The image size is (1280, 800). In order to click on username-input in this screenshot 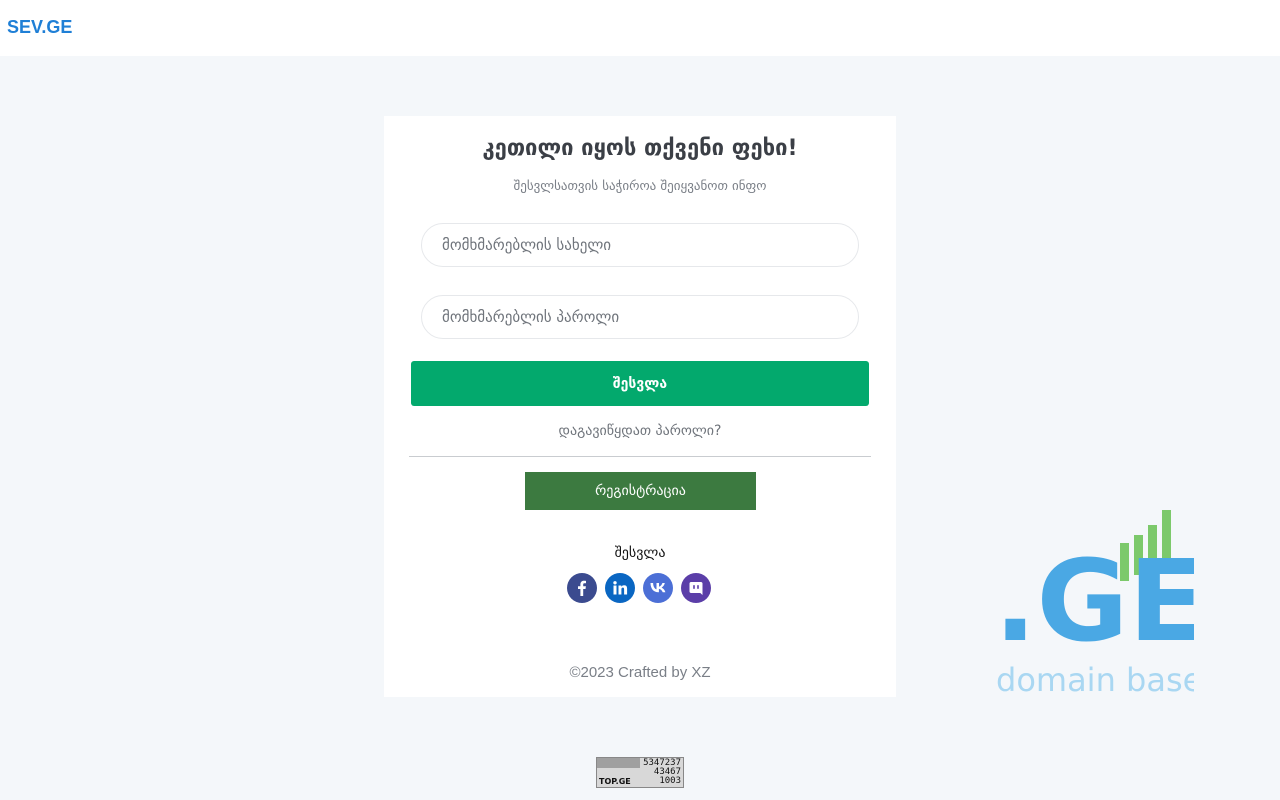, I will do `click(640, 245)`.